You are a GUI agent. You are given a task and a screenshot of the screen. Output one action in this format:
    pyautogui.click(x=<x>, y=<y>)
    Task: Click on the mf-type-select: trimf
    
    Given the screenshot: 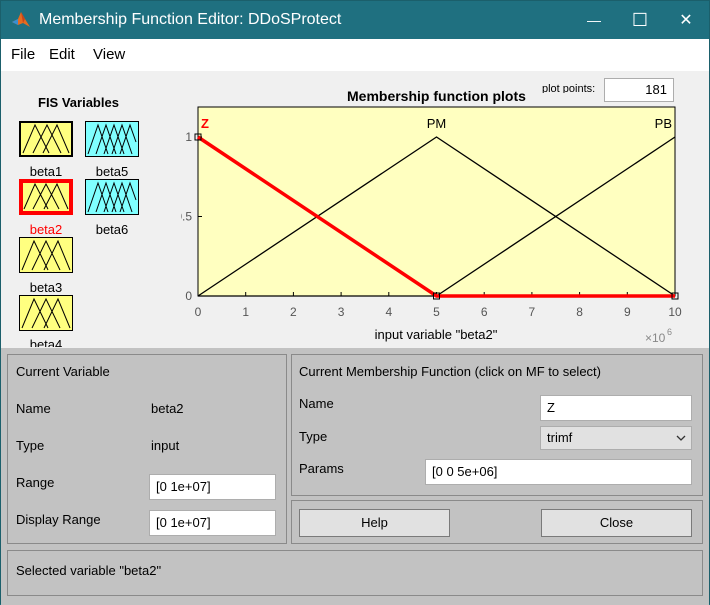 What is the action you would take?
    pyautogui.click(x=616, y=438)
    